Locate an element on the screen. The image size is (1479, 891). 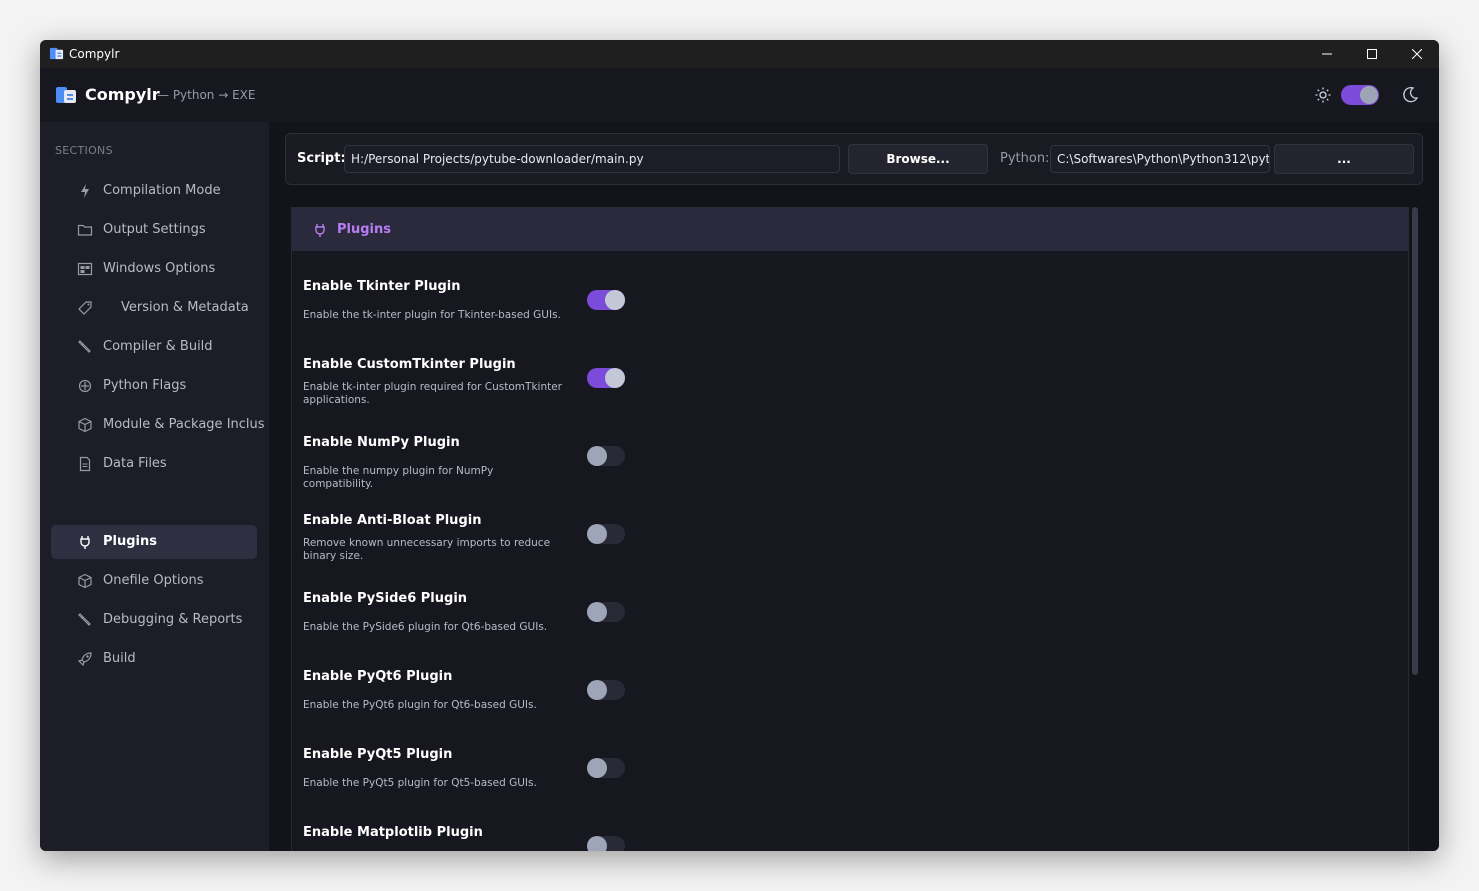
sidebar-item-plugins: Plugins is located at coordinates (154, 542).